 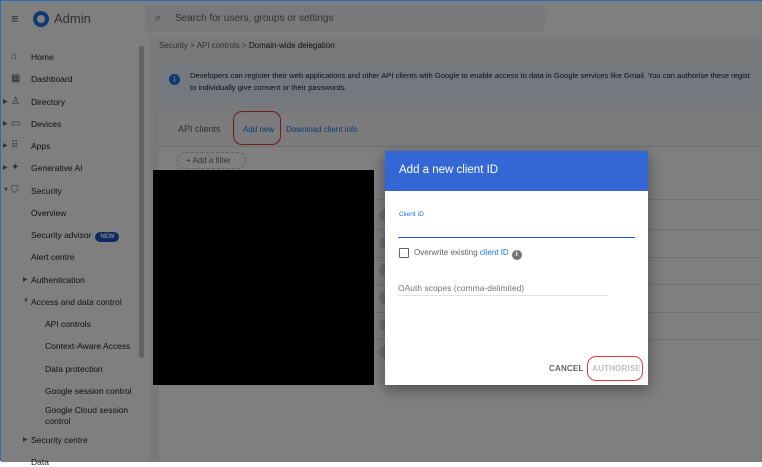 What do you see at coordinates (494, 252) in the screenshot?
I see `client-id-link: client ID` at bounding box center [494, 252].